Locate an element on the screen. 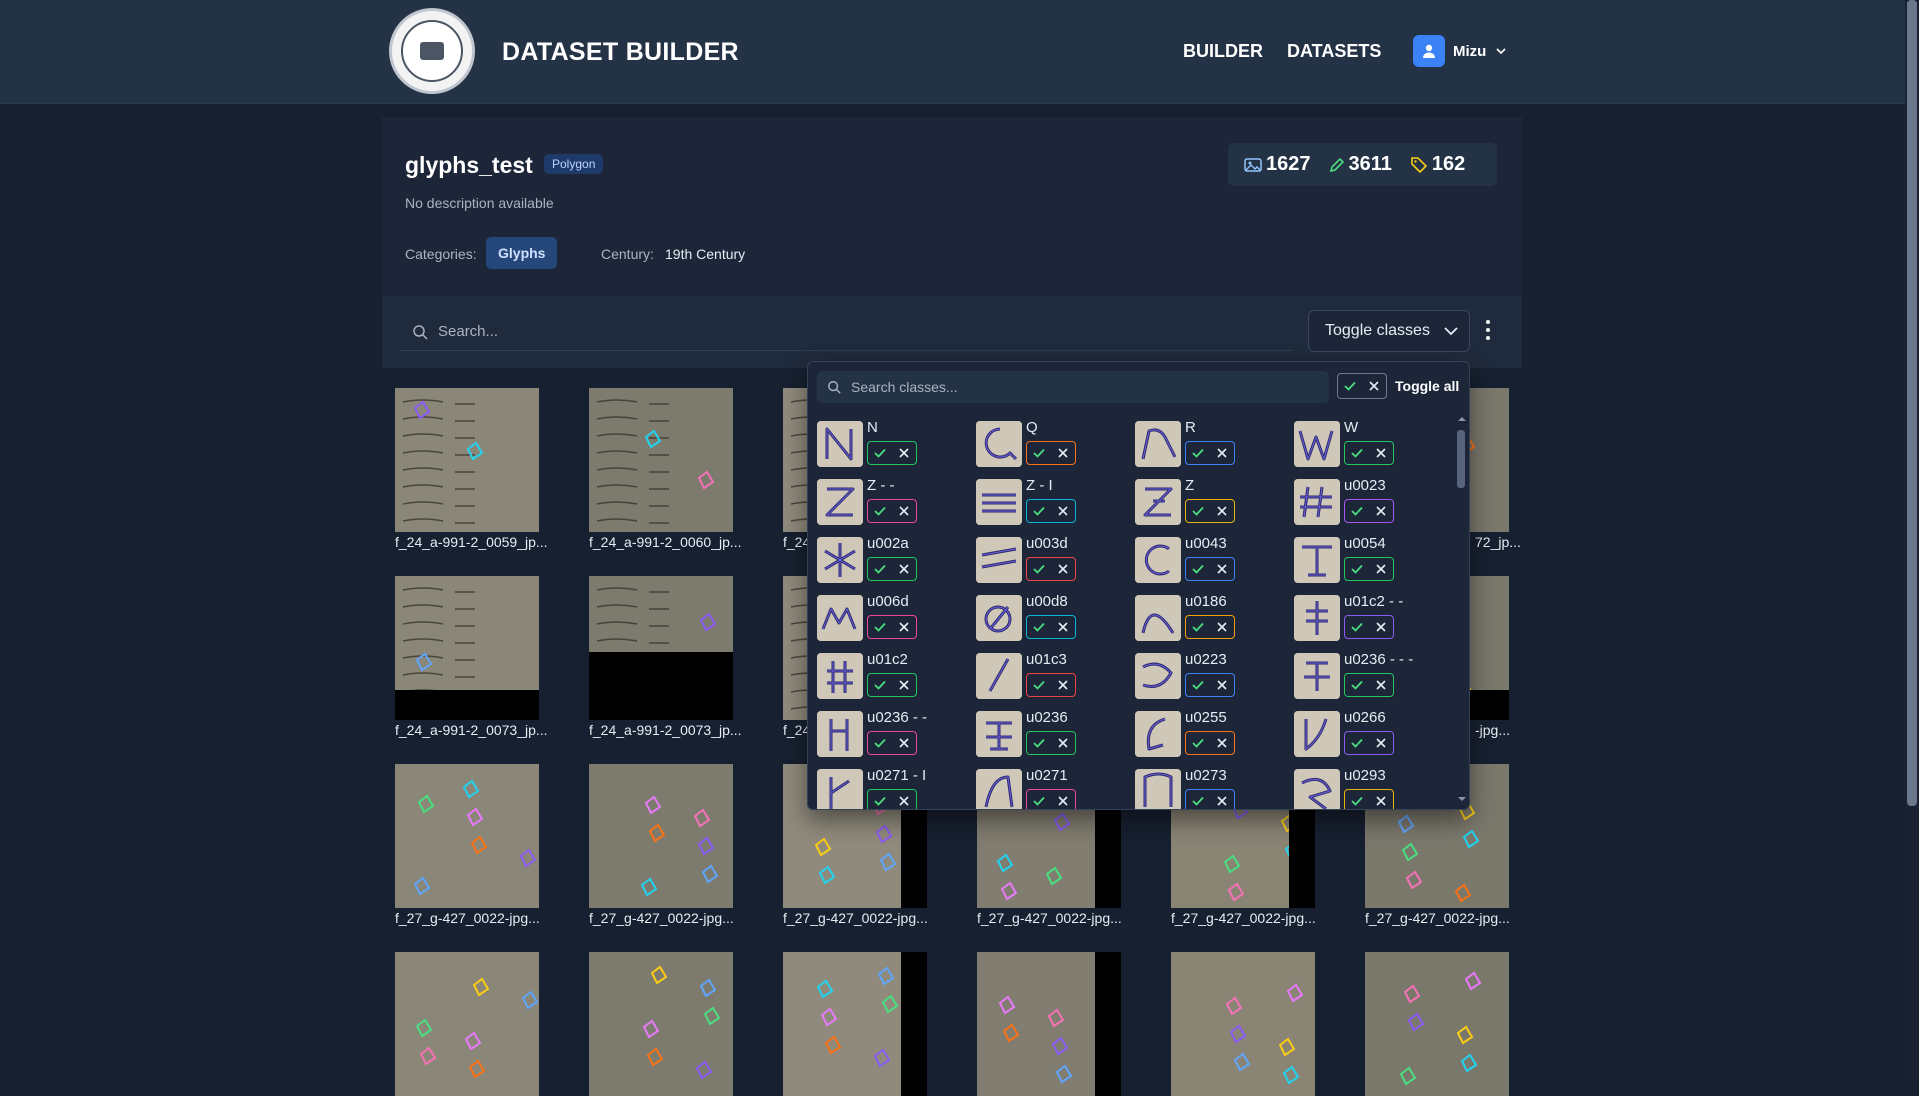  nav-builder-link: BUILDER is located at coordinates (1223, 51).